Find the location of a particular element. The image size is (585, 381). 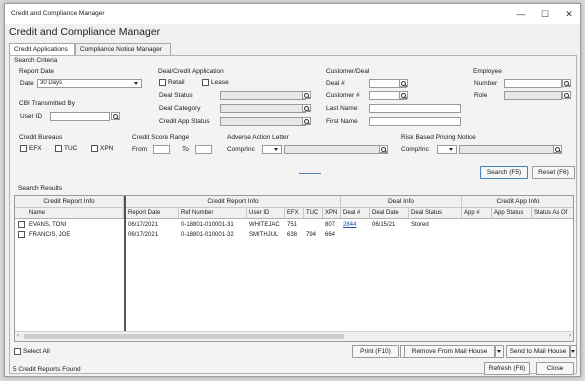

first-name-label: First Name is located at coordinates (342, 121).